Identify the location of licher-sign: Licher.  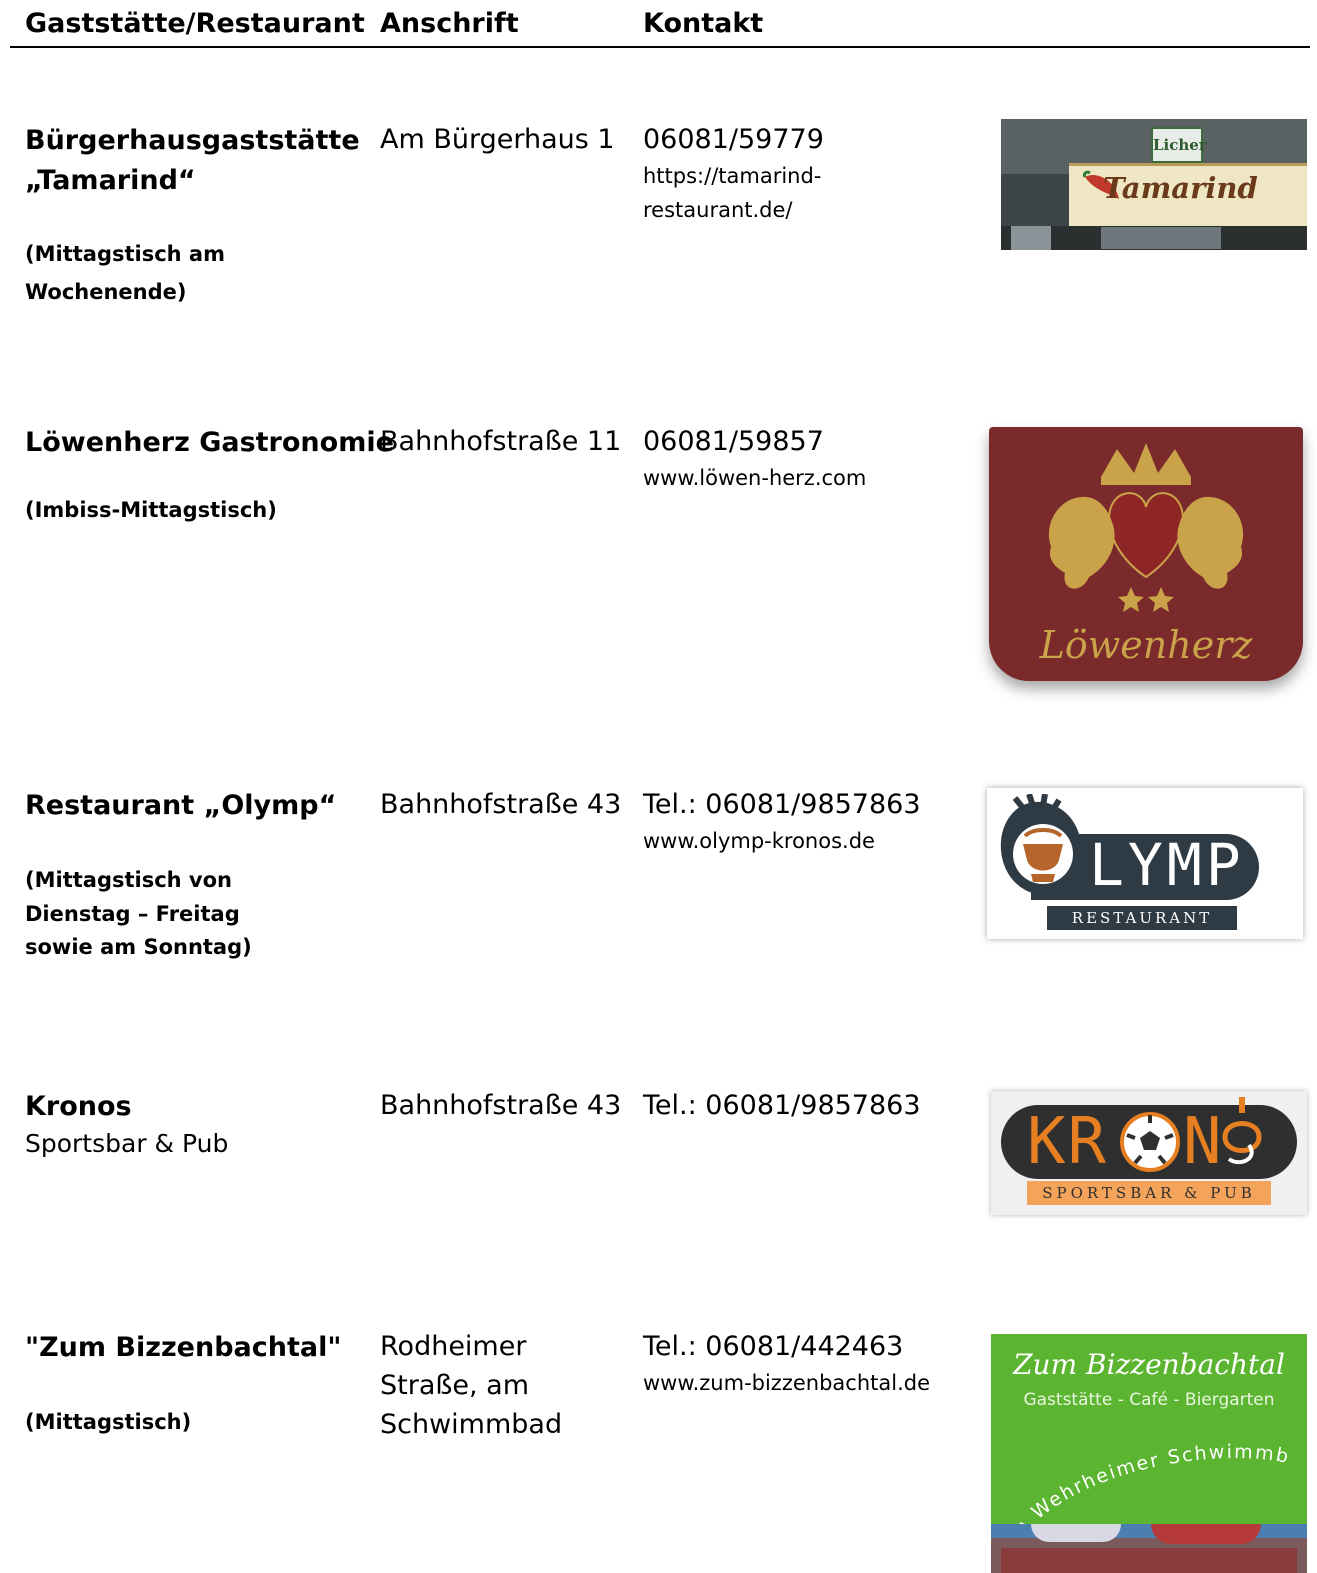
(1179, 145).